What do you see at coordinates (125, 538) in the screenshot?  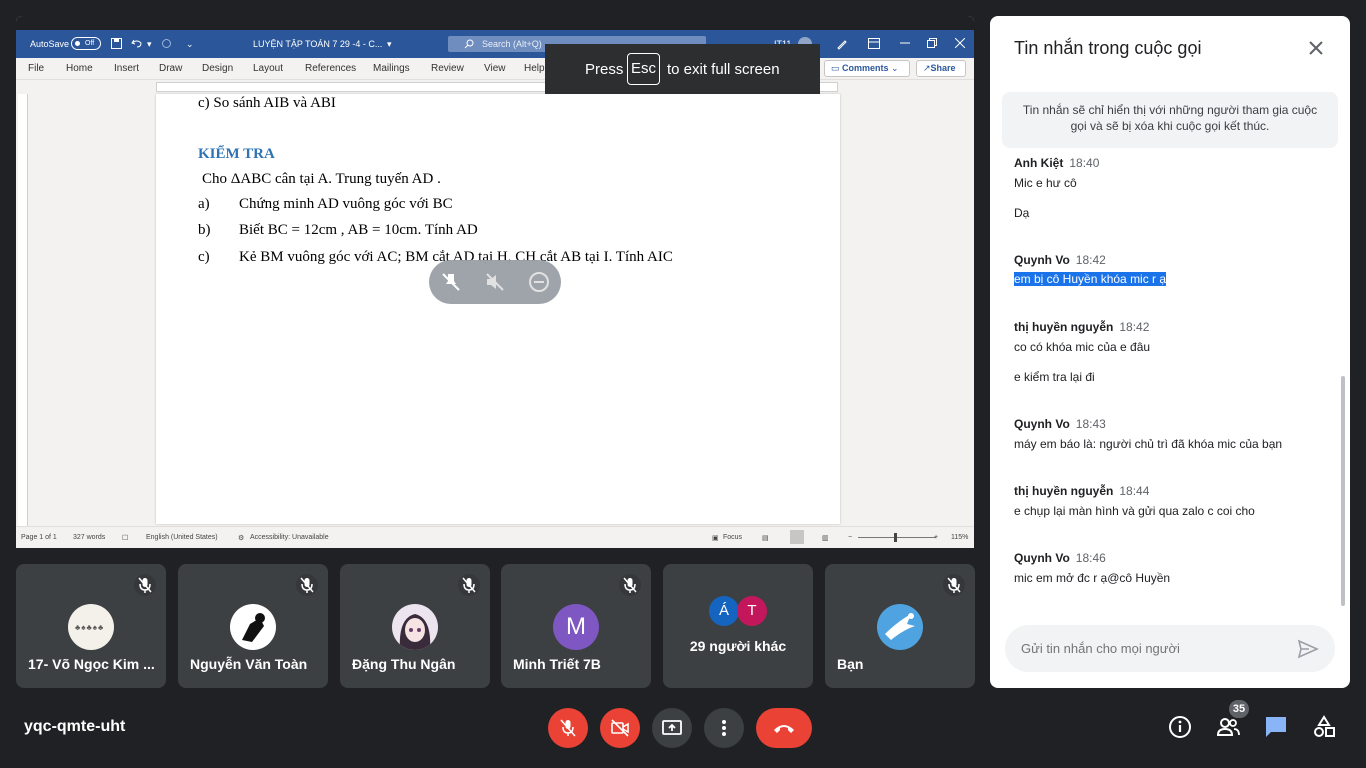 I see `proofing-icon: ☐` at bounding box center [125, 538].